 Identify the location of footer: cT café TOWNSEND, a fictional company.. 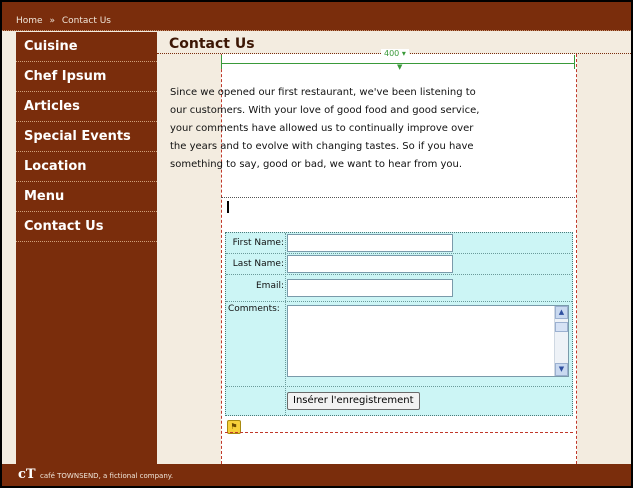
(316, 475).